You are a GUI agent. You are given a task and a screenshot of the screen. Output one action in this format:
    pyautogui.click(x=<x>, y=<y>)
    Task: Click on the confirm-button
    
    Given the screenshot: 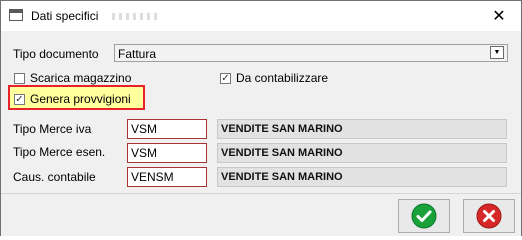 What is the action you would take?
    pyautogui.click(x=424, y=216)
    